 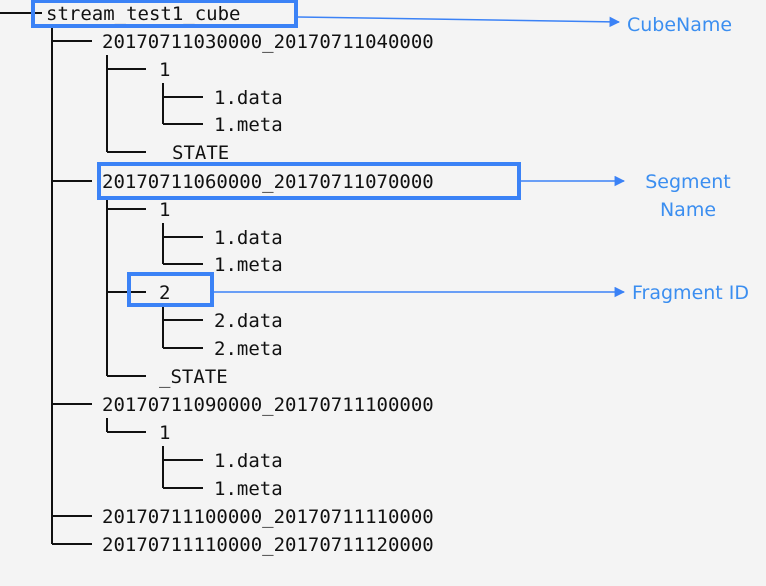 I want to click on fragment-id-highlight-box, so click(x=170, y=289).